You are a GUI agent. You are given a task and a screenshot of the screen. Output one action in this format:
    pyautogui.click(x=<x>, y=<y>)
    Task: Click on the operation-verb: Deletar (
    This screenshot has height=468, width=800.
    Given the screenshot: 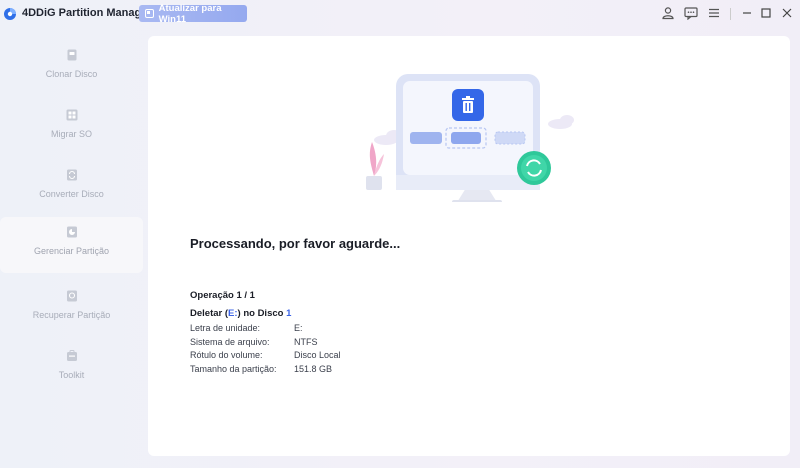 What is the action you would take?
    pyautogui.click(x=209, y=313)
    